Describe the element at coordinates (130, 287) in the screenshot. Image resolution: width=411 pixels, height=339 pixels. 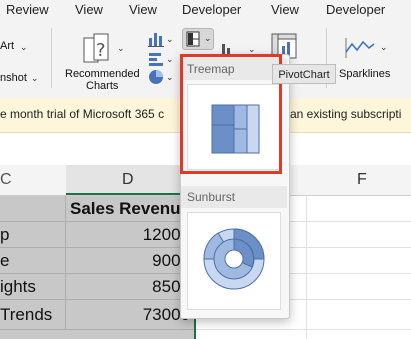
I see `cell-d4: 8500` at that location.